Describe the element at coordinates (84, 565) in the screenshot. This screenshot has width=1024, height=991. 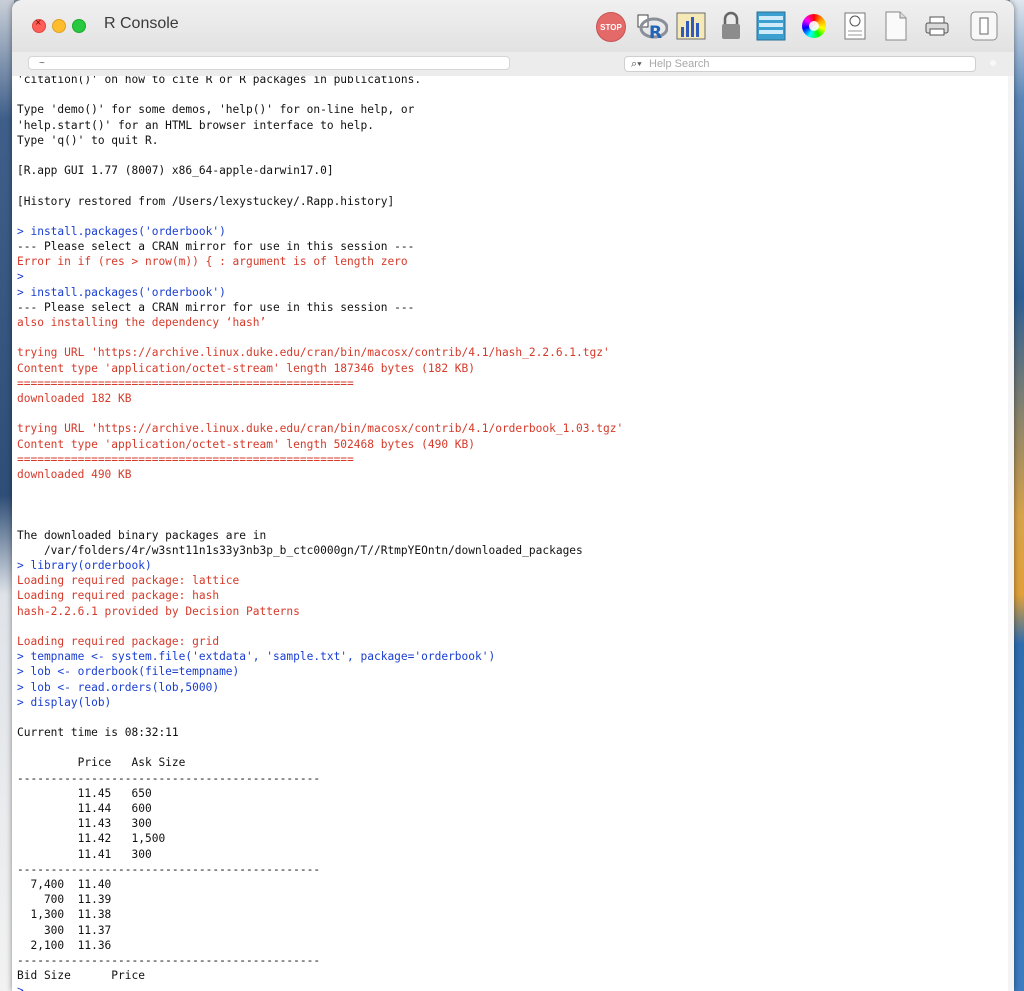
I see `console-command-line: > library(orderbook)` at that location.